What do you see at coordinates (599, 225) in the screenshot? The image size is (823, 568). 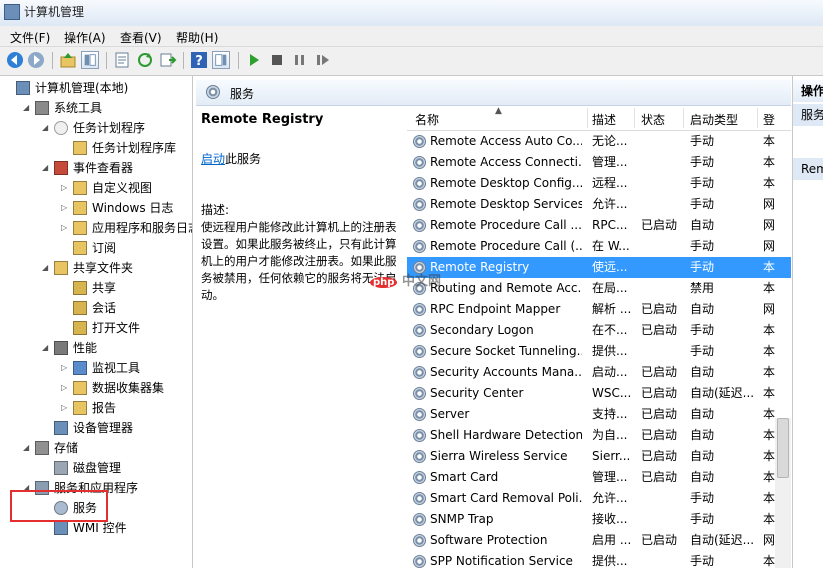 I see `service-row: Remote Procedure Call ... RPC... 已启动 自动 网` at bounding box center [599, 225].